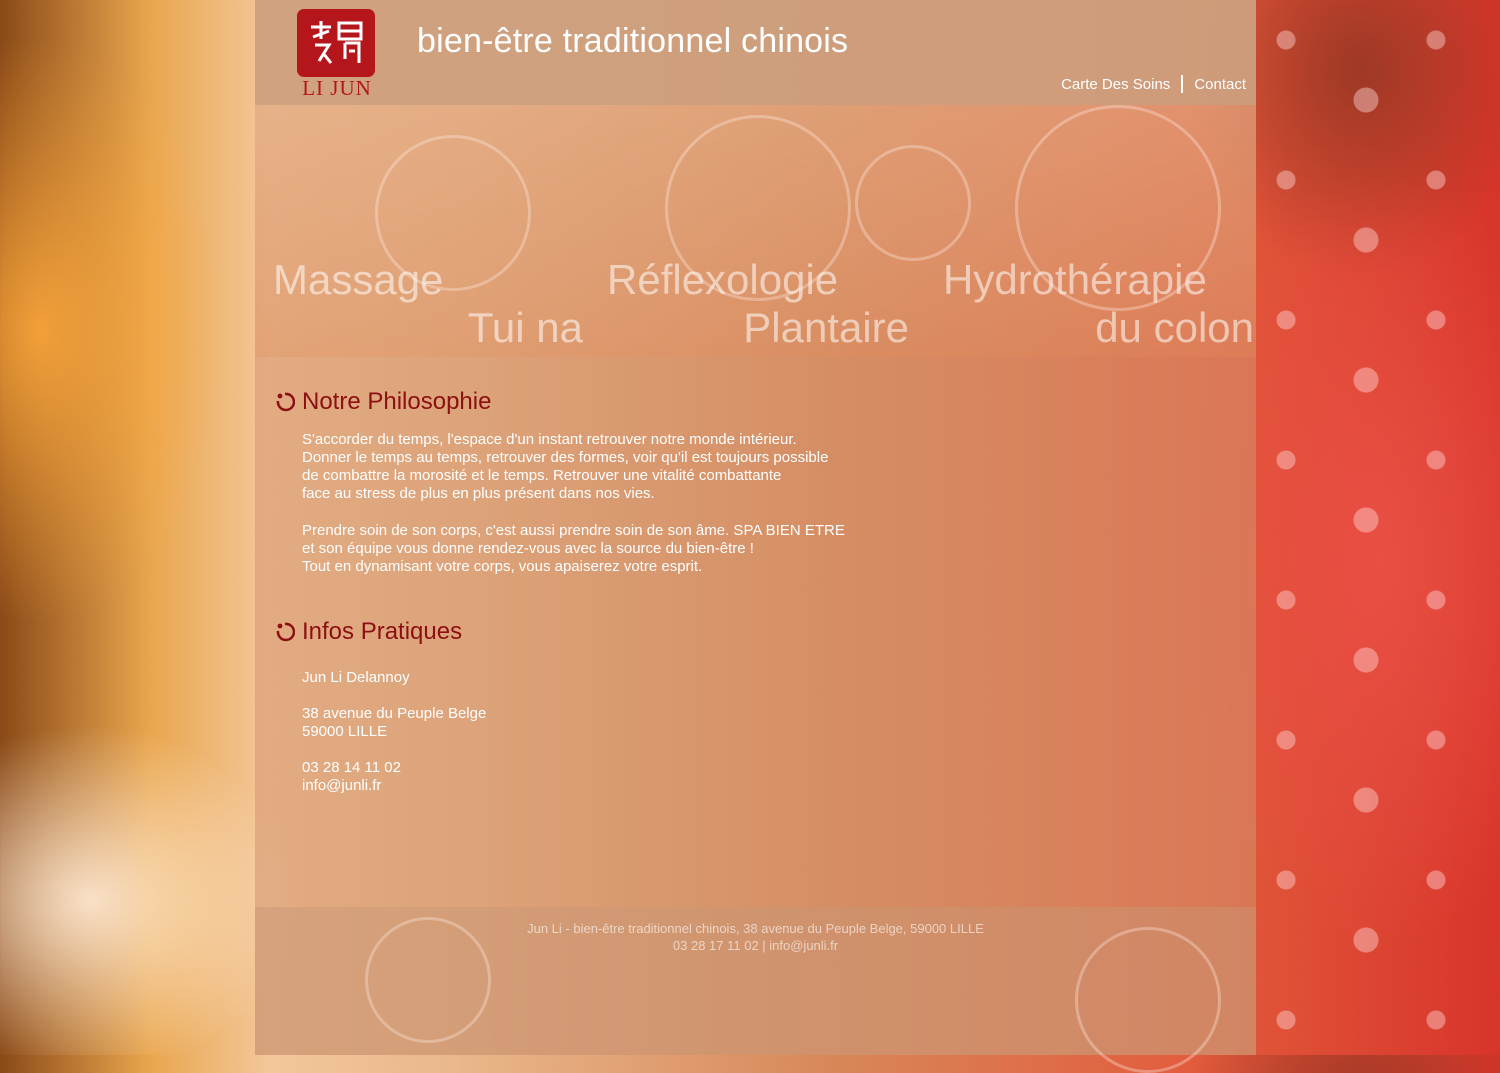 This screenshot has height=1073, width=1500. What do you see at coordinates (397, 401) in the screenshot?
I see `philosophie-title: Notre Philosophie` at bounding box center [397, 401].